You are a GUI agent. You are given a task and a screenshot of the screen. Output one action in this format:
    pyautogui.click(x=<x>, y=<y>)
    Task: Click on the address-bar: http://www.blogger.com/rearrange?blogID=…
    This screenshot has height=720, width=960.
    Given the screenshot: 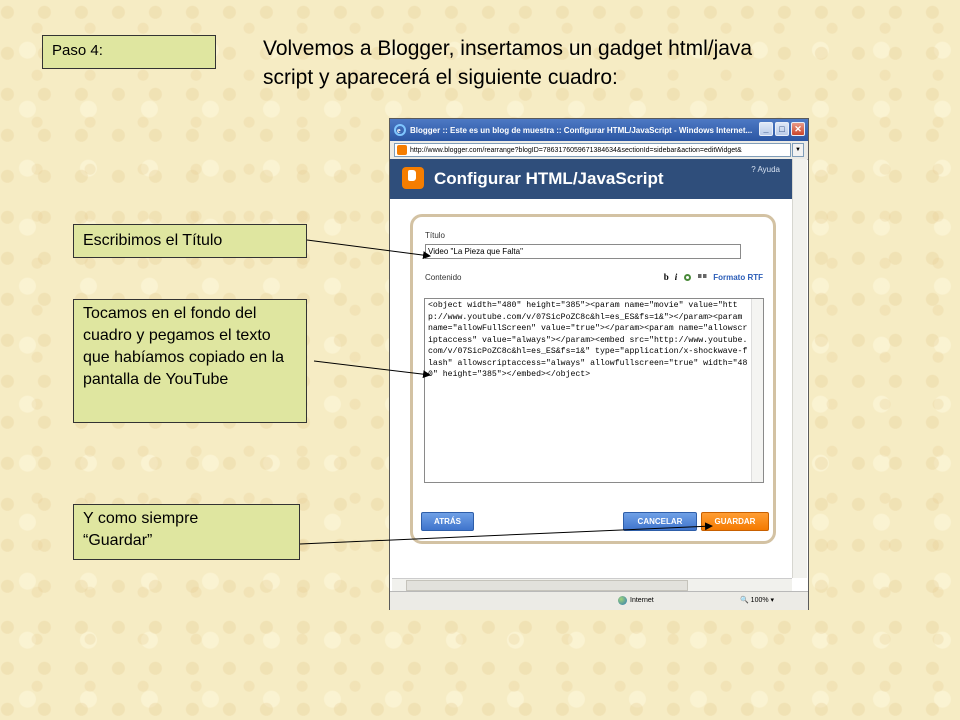 What is the action you would take?
    pyautogui.click(x=599, y=150)
    